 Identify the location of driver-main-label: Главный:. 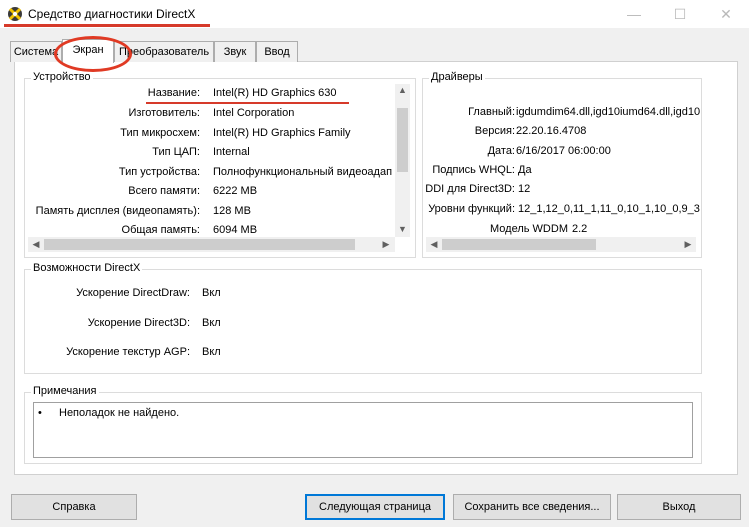
(491, 112).